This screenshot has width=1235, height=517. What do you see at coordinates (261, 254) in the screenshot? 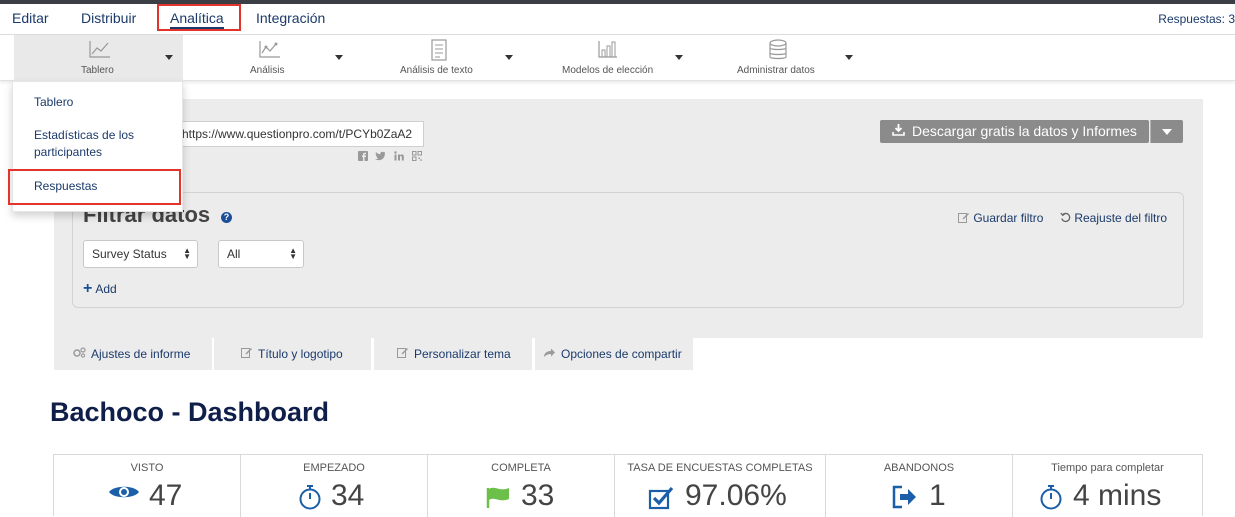
I see `filter-value-select: All ▲ ▼` at bounding box center [261, 254].